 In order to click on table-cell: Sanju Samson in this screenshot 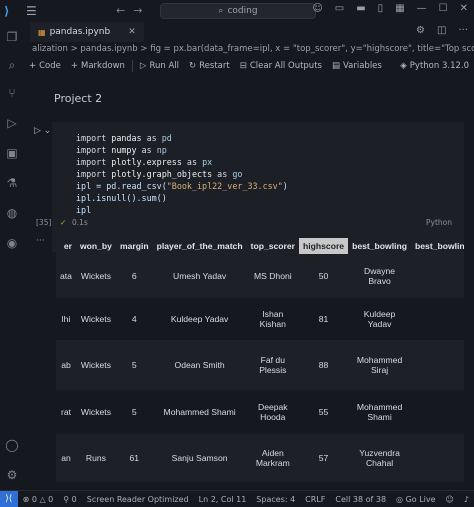, I will do `click(199, 458)`.